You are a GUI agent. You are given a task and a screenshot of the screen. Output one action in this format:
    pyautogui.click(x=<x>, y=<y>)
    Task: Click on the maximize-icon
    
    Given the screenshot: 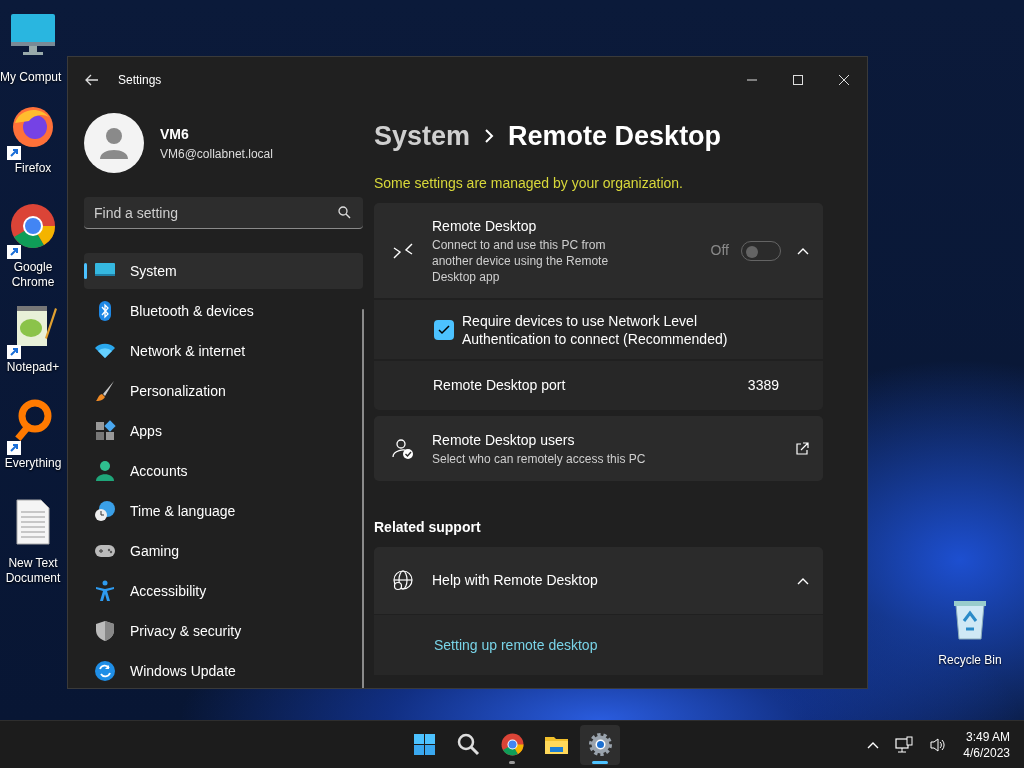 What is the action you would take?
    pyautogui.click(x=798, y=80)
    